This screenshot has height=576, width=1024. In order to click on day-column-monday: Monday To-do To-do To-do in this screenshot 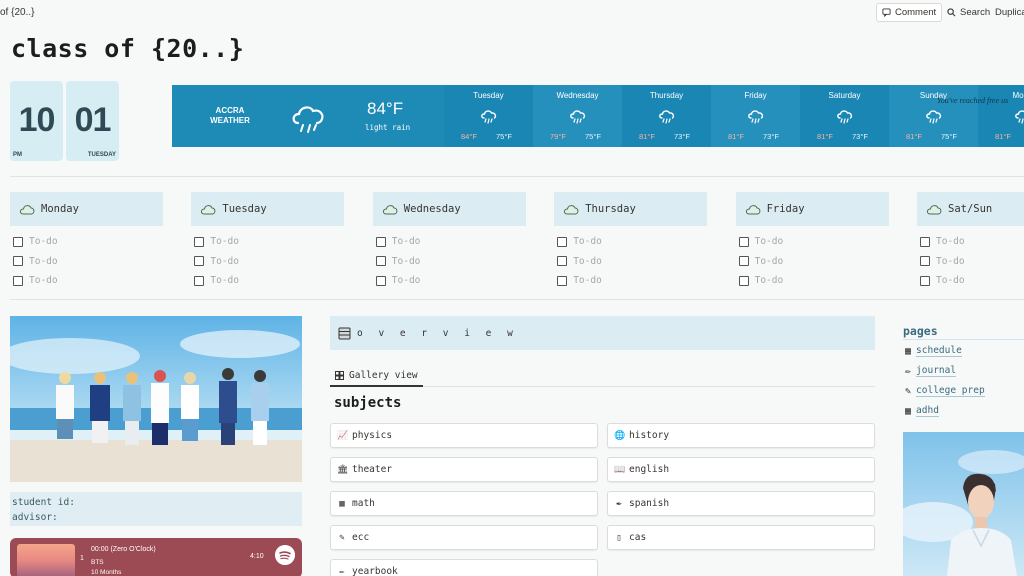, I will do `click(86, 241)`.